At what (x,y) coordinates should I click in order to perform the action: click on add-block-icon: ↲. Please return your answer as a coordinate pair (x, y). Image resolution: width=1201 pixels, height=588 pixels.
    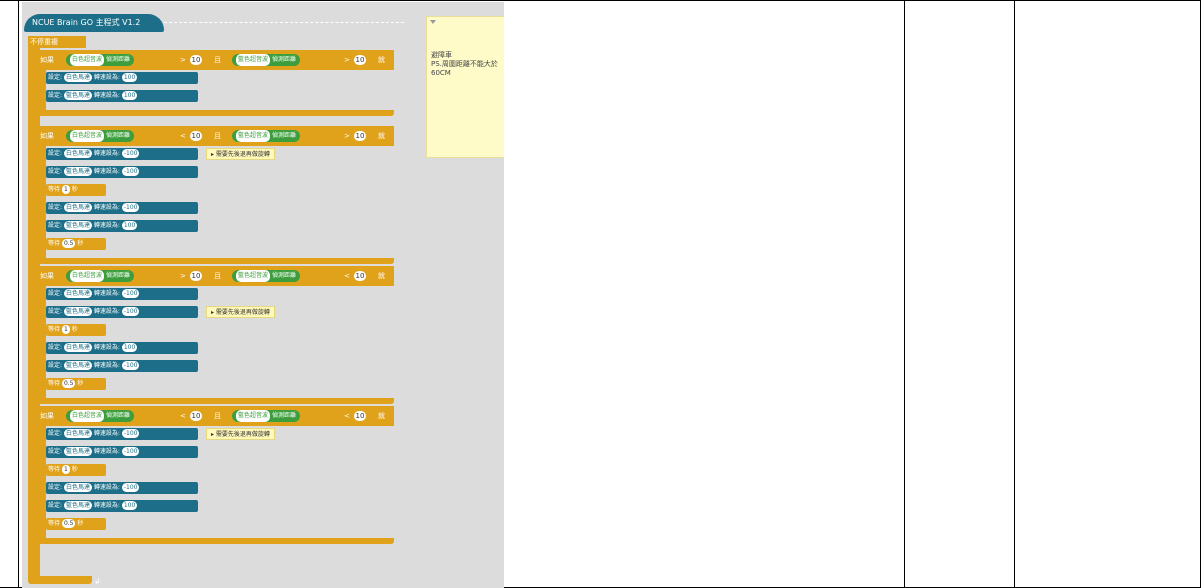
    Looking at the image, I should click on (97, 581).